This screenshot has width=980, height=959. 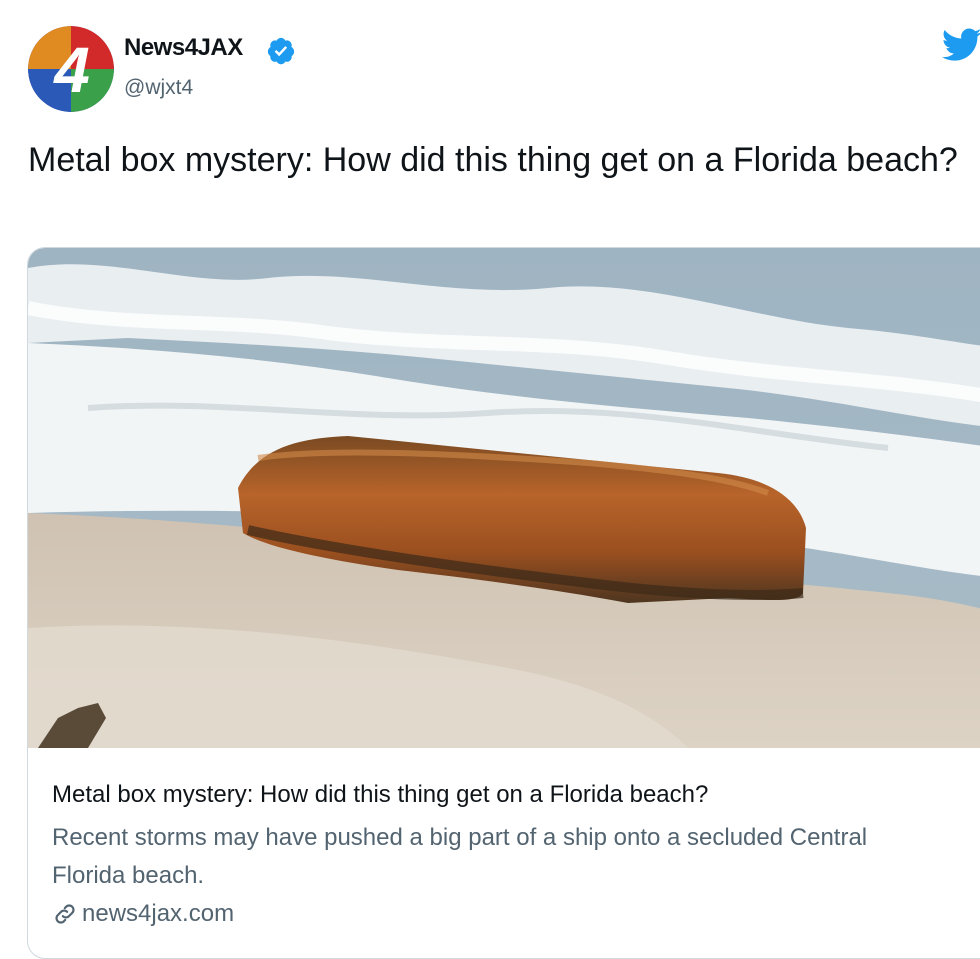 I want to click on card-domain: news4jax.com, so click(x=143, y=914).